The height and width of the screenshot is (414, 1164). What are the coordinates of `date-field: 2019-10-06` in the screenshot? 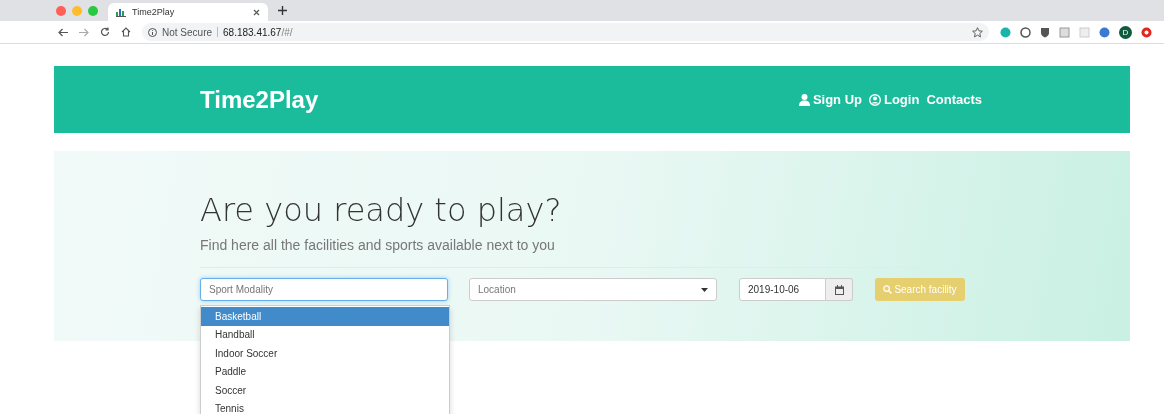 It's located at (782, 289).